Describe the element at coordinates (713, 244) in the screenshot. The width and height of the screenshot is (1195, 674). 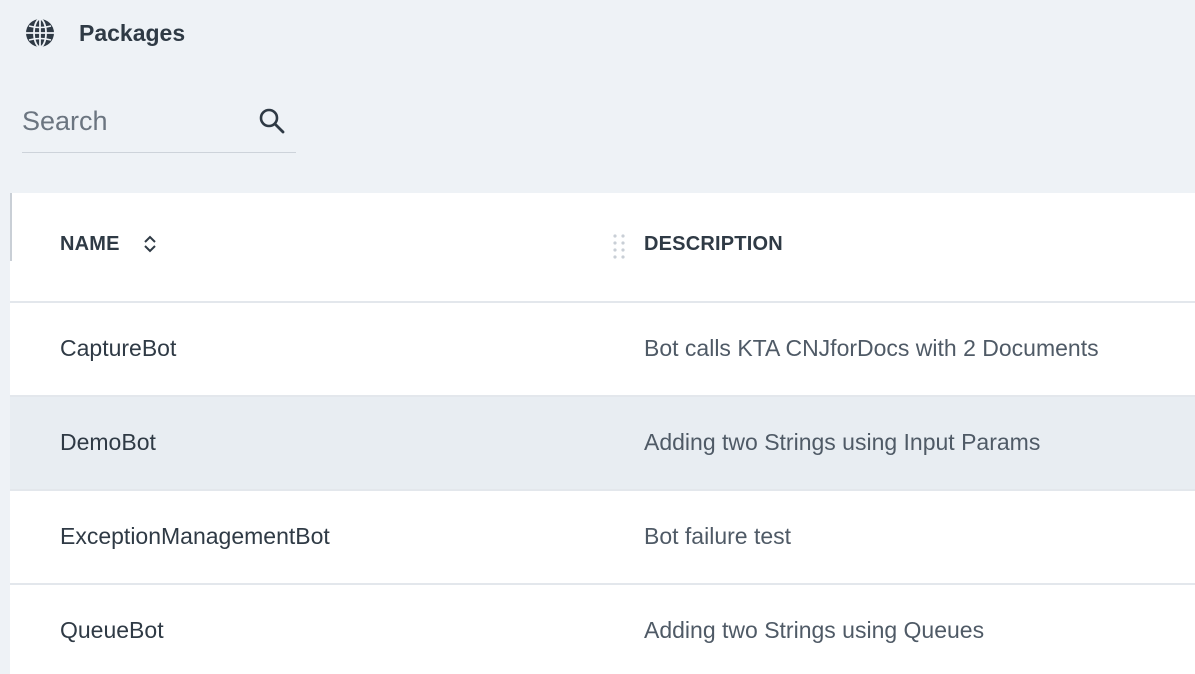
I see `column-header-description: DESCRIPTION` at that location.